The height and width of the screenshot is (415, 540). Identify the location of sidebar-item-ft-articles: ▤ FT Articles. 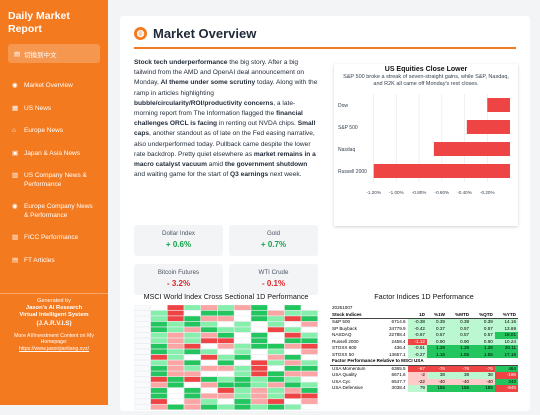
(54, 261).